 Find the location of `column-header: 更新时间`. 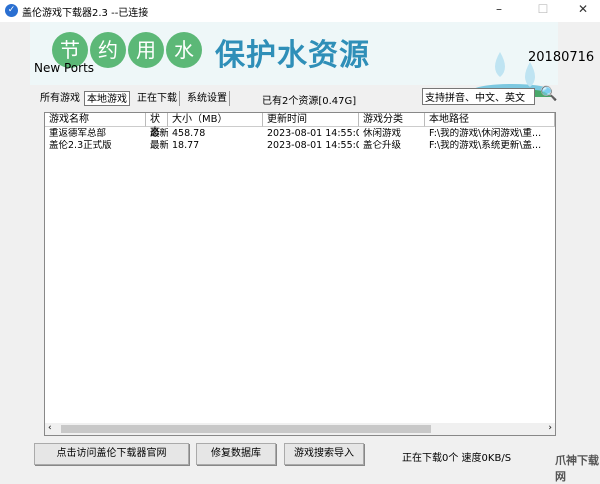

column-header: 更新时间 is located at coordinates (311, 120).